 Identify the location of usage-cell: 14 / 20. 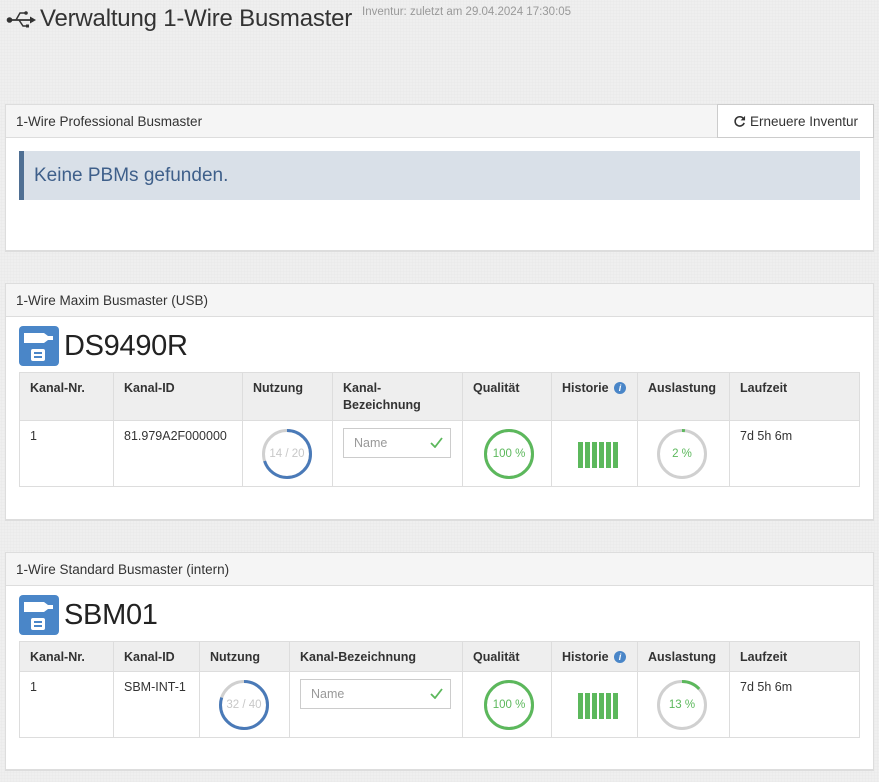
(287, 453).